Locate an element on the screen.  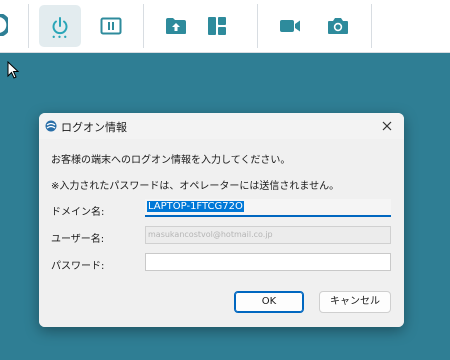
dialog-titlebar: ログオン情報 is located at coordinates (221, 126).